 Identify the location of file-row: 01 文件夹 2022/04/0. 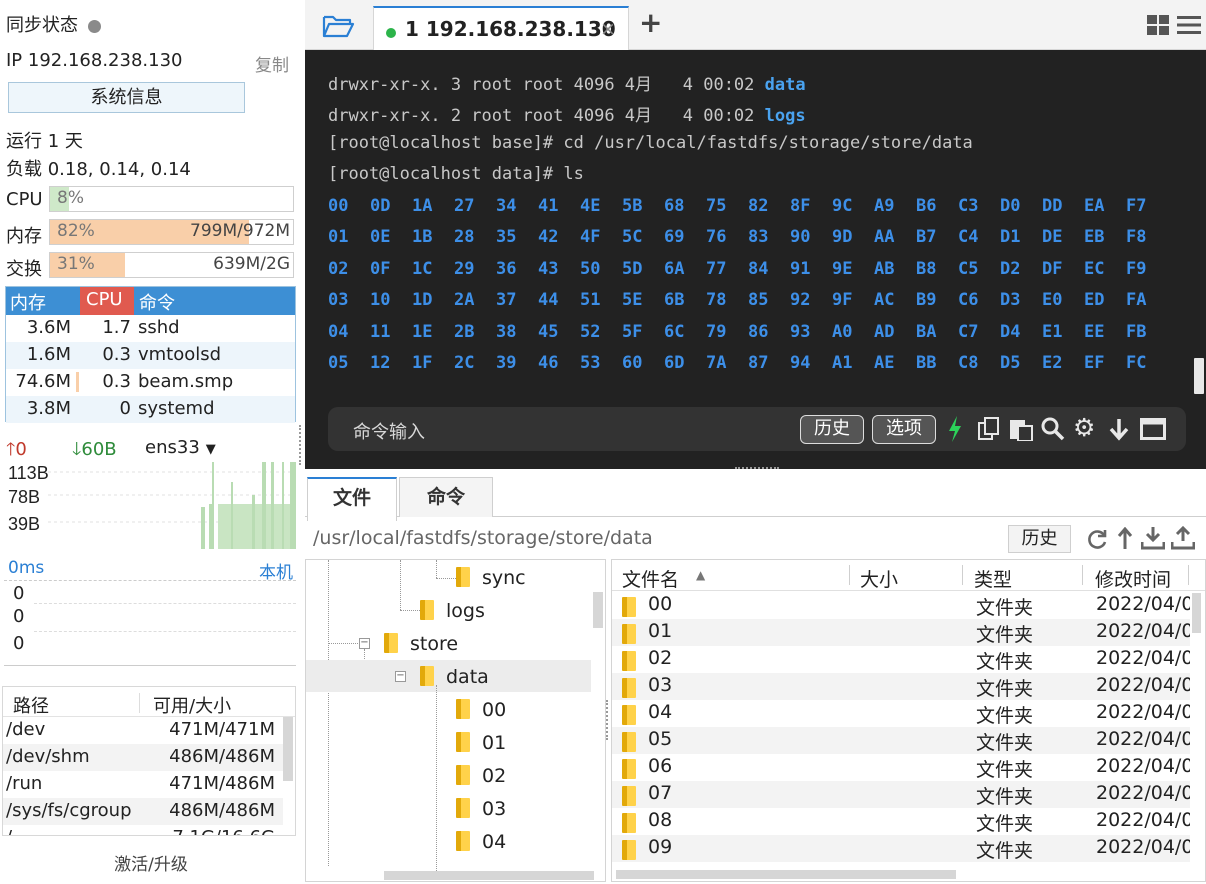
(901, 632).